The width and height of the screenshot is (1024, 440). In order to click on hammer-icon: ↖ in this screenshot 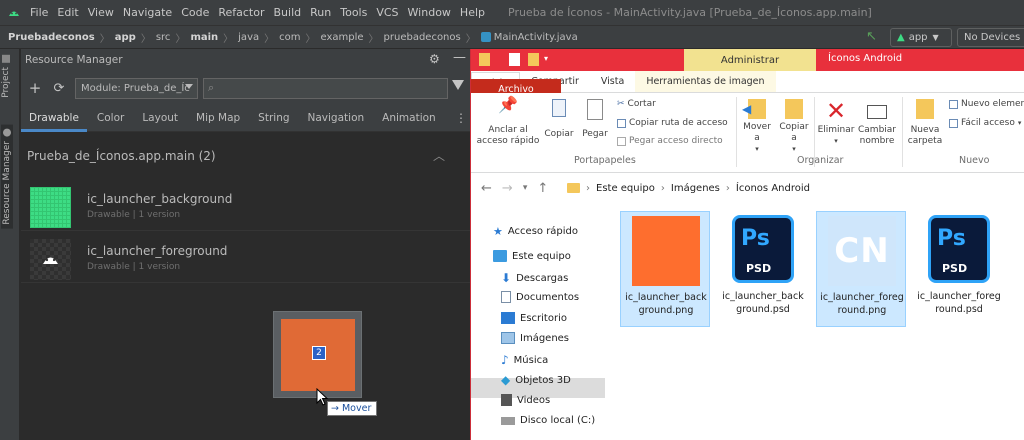, I will do `click(871, 36)`.